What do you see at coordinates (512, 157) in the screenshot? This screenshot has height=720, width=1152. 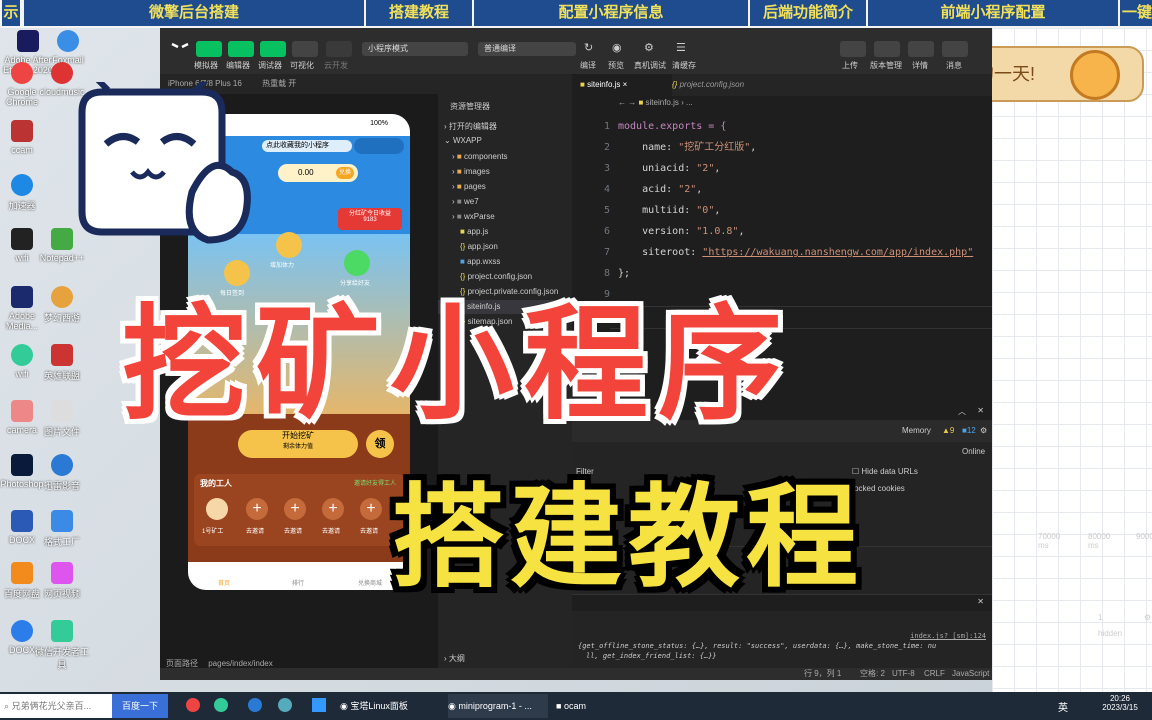 I see `folder-item: › ■ components` at bounding box center [512, 157].